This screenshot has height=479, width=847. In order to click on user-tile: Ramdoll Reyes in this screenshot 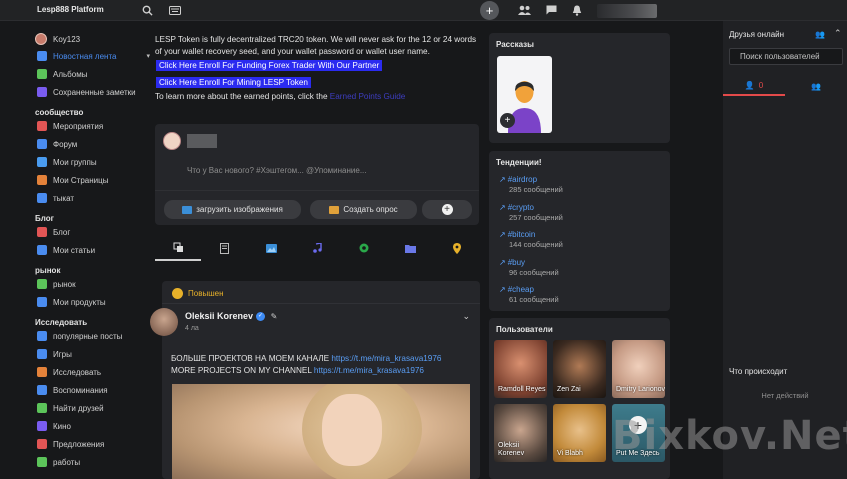, I will do `click(520, 369)`.